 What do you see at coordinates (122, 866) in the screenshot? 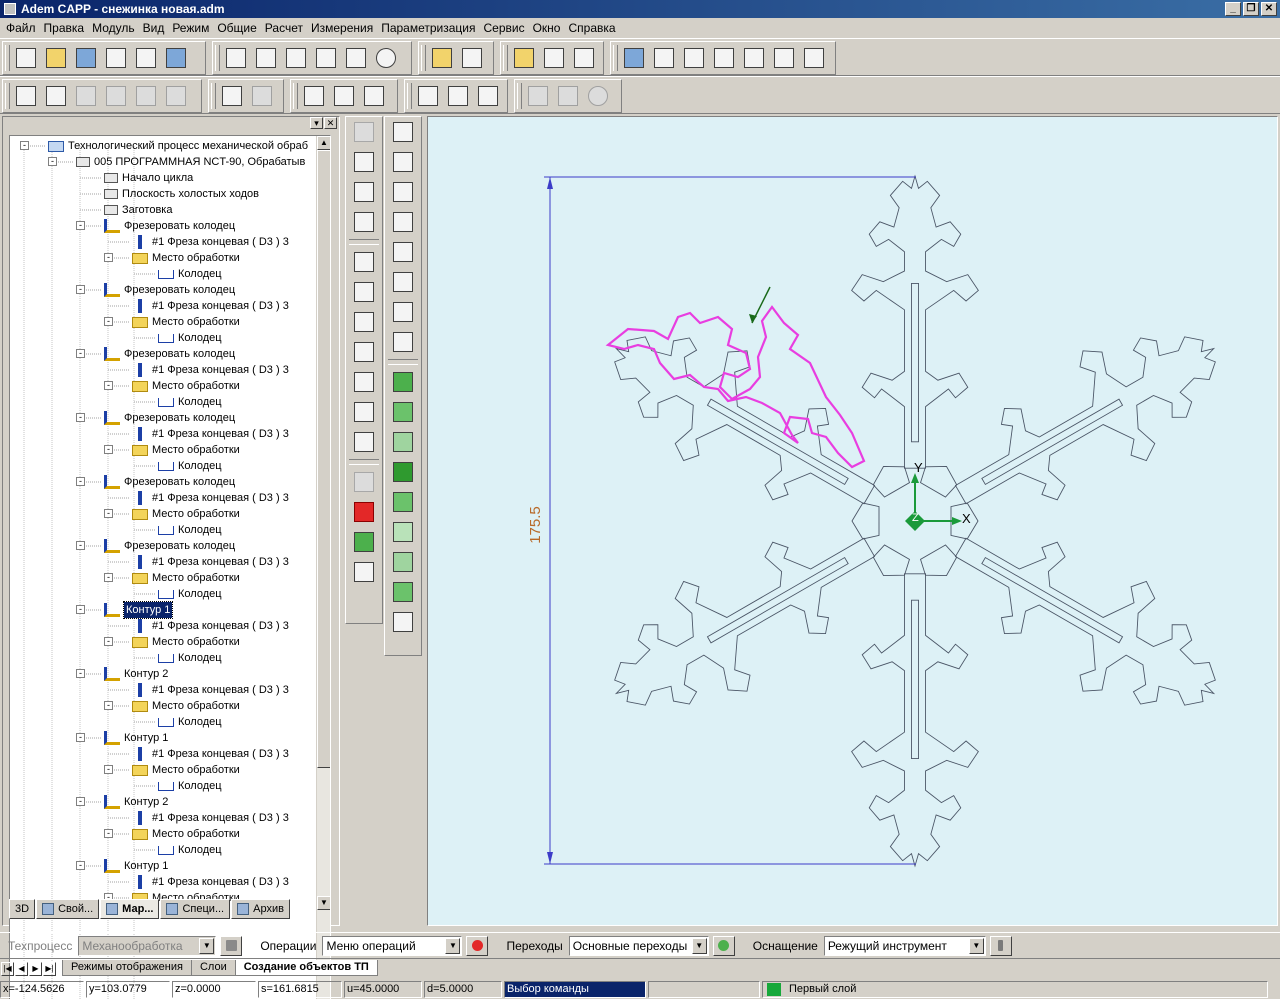
I see `tree-row: - Контур 1` at bounding box center [122, 866].